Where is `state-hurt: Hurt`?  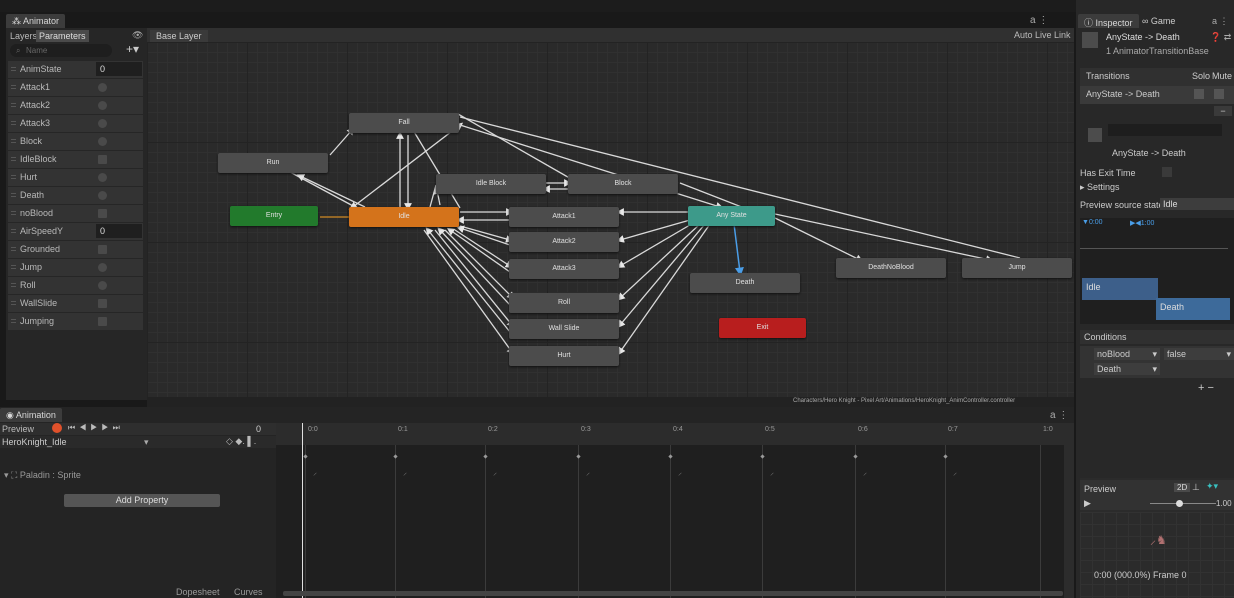
state-hurt: Hurt is located at coordinates (564, 356).